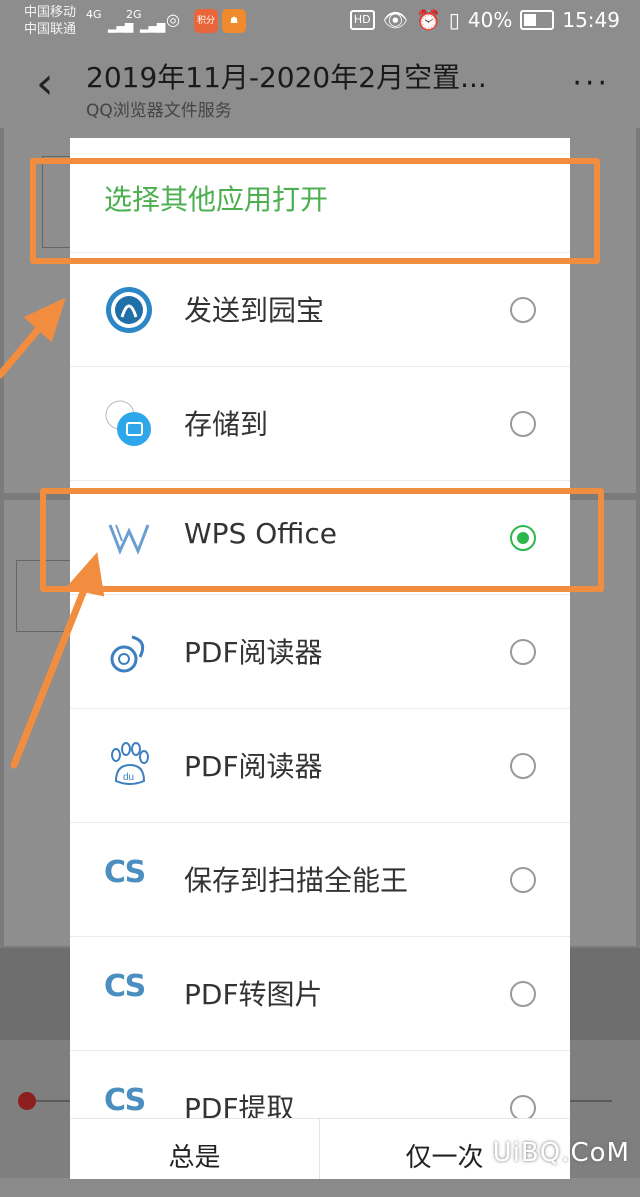  I want to click on back-arrow-icon: ‹, so click(45, 84).